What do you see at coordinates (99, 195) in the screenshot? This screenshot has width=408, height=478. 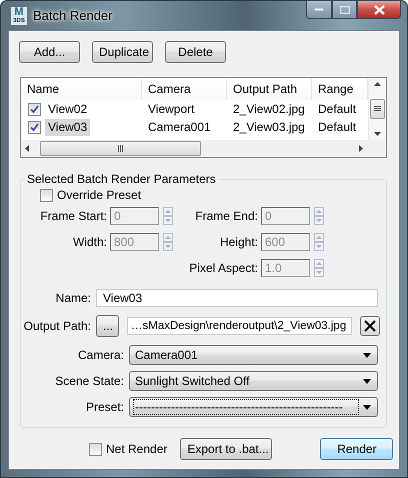 I see `checkbox-label: Override Preset` at bounding box center [99, 195].